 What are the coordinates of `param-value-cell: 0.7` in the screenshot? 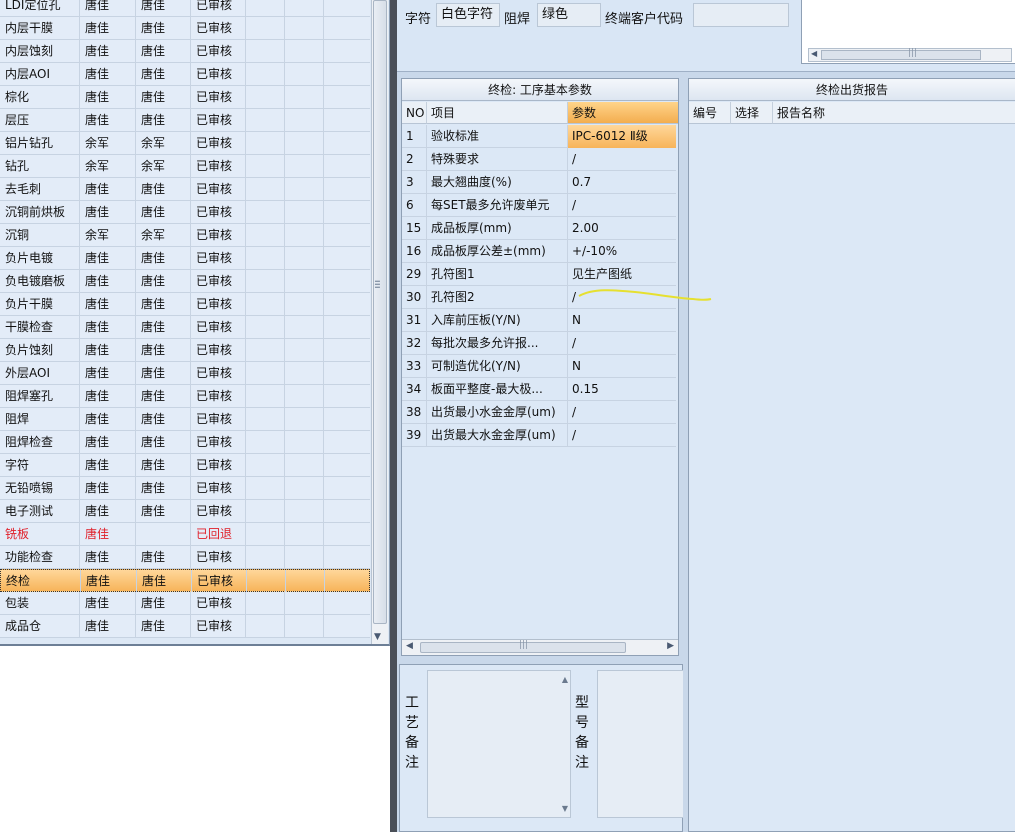 It's located at (622, 182).